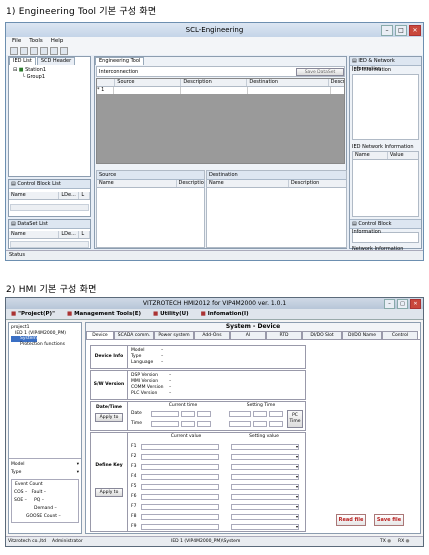 The height and width of the screenshot is (555, 429). What do you see at coordinates (220, 90) in the screenshot?
I see `table-row: * 1` at bounding box center [220, 90].